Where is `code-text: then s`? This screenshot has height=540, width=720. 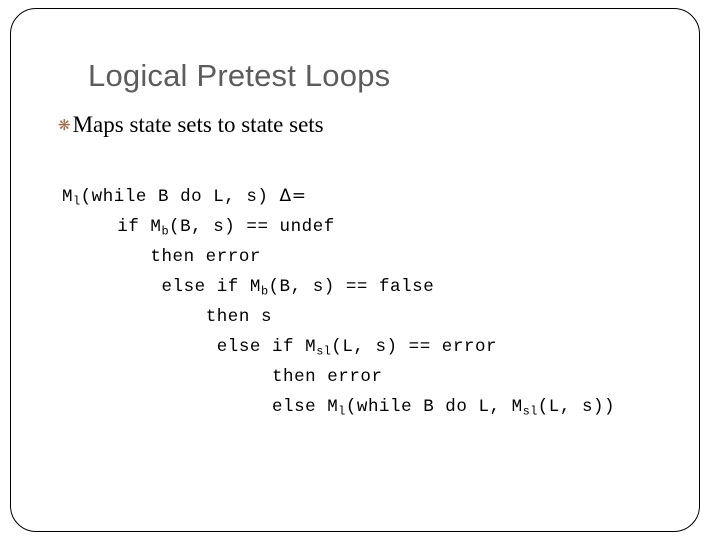 code-text: then s is located at coordinates (238, 317).